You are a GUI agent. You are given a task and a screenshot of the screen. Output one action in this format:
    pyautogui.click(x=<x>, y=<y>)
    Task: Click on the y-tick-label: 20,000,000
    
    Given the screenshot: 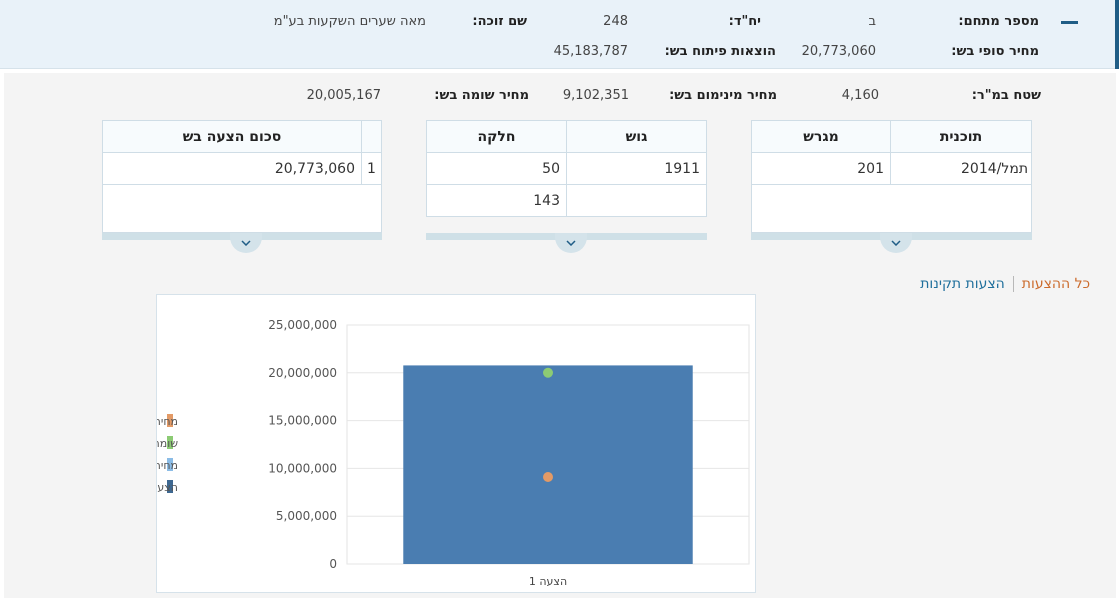 What is the action you would take?
    pyautogui.click(x=302, y=373)
    